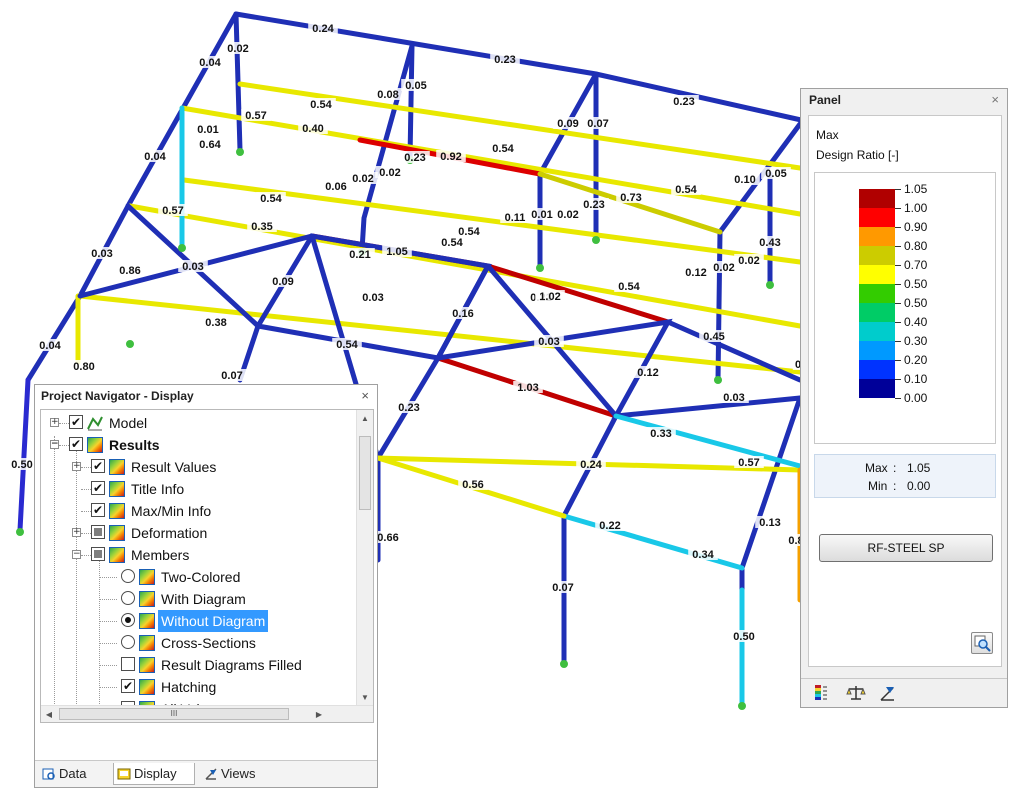 This screenshot has height=790, width=1016. I want to click on member-design-ratio-label: 0.07, so click(597, 124).